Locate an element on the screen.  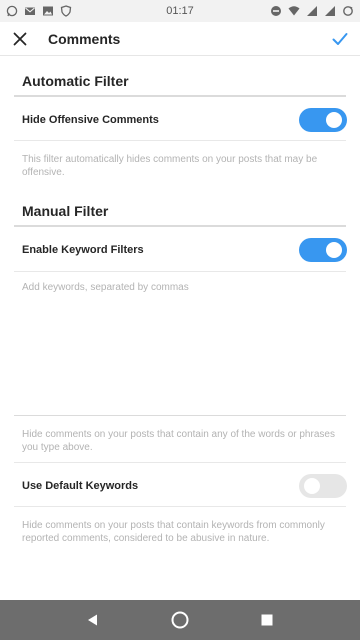
close-button is located at coordinates (20, 39).